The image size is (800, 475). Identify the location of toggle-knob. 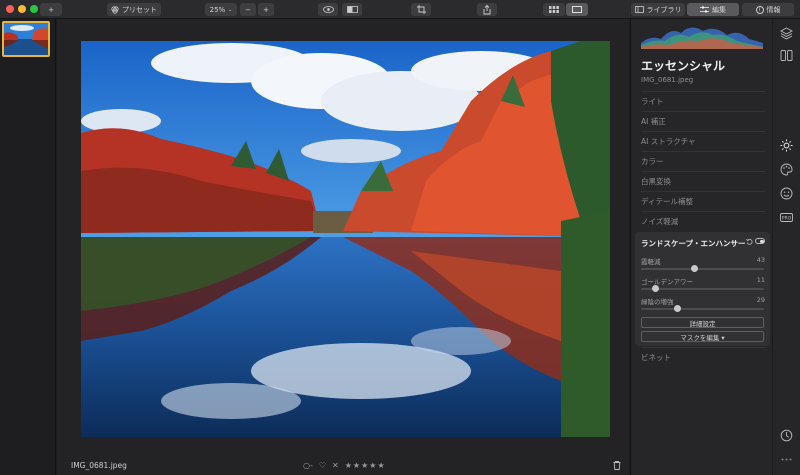
(762, 241).